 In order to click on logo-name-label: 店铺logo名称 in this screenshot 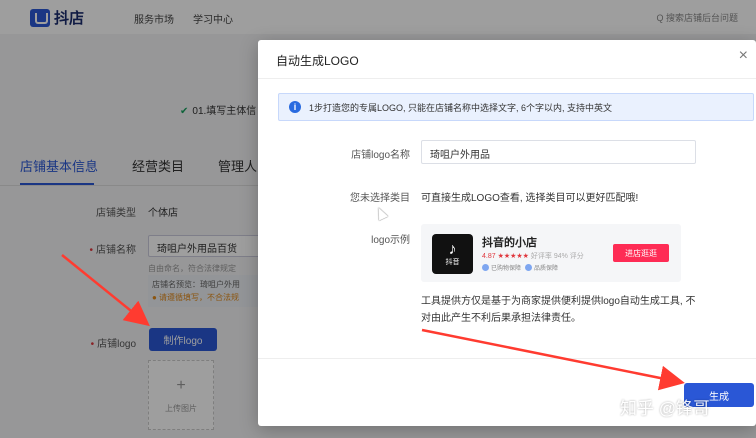, I will do `click(380, 155)`.